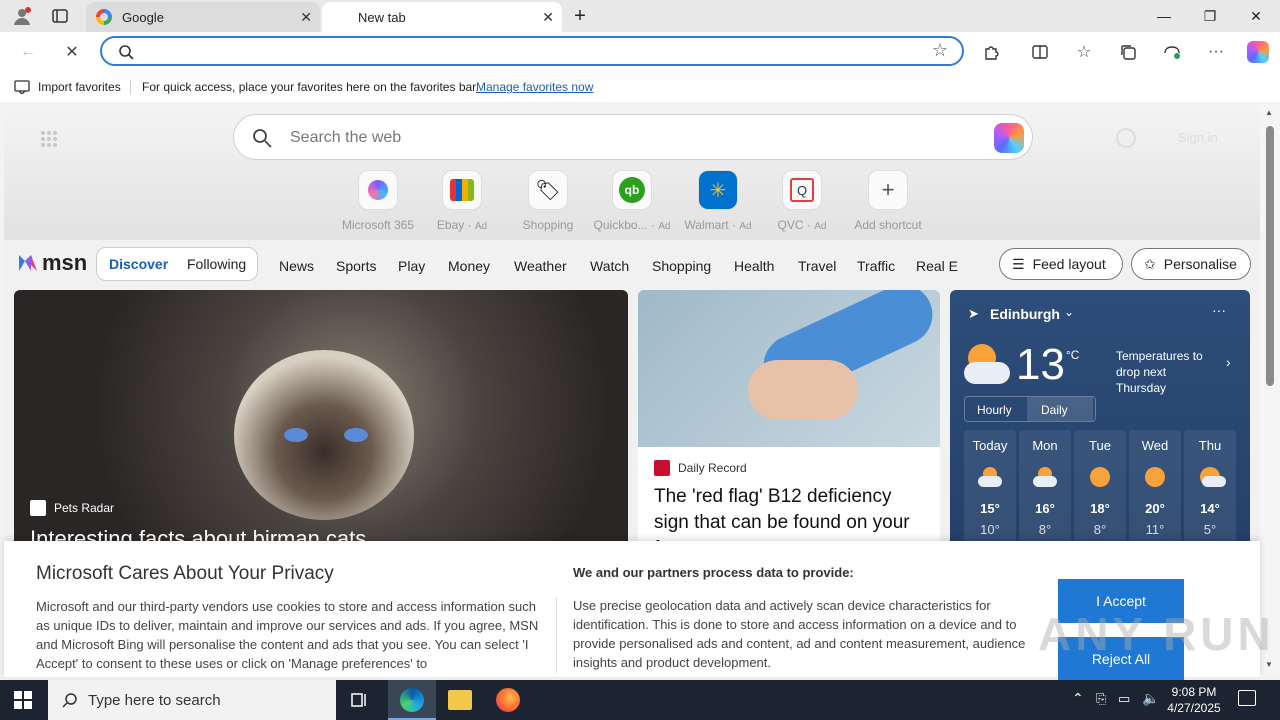 This screenshot has width=1280, height=720. Describe the element at coordinates (143, 17) in the screenshot. I see `tab-title: Google` at that location.